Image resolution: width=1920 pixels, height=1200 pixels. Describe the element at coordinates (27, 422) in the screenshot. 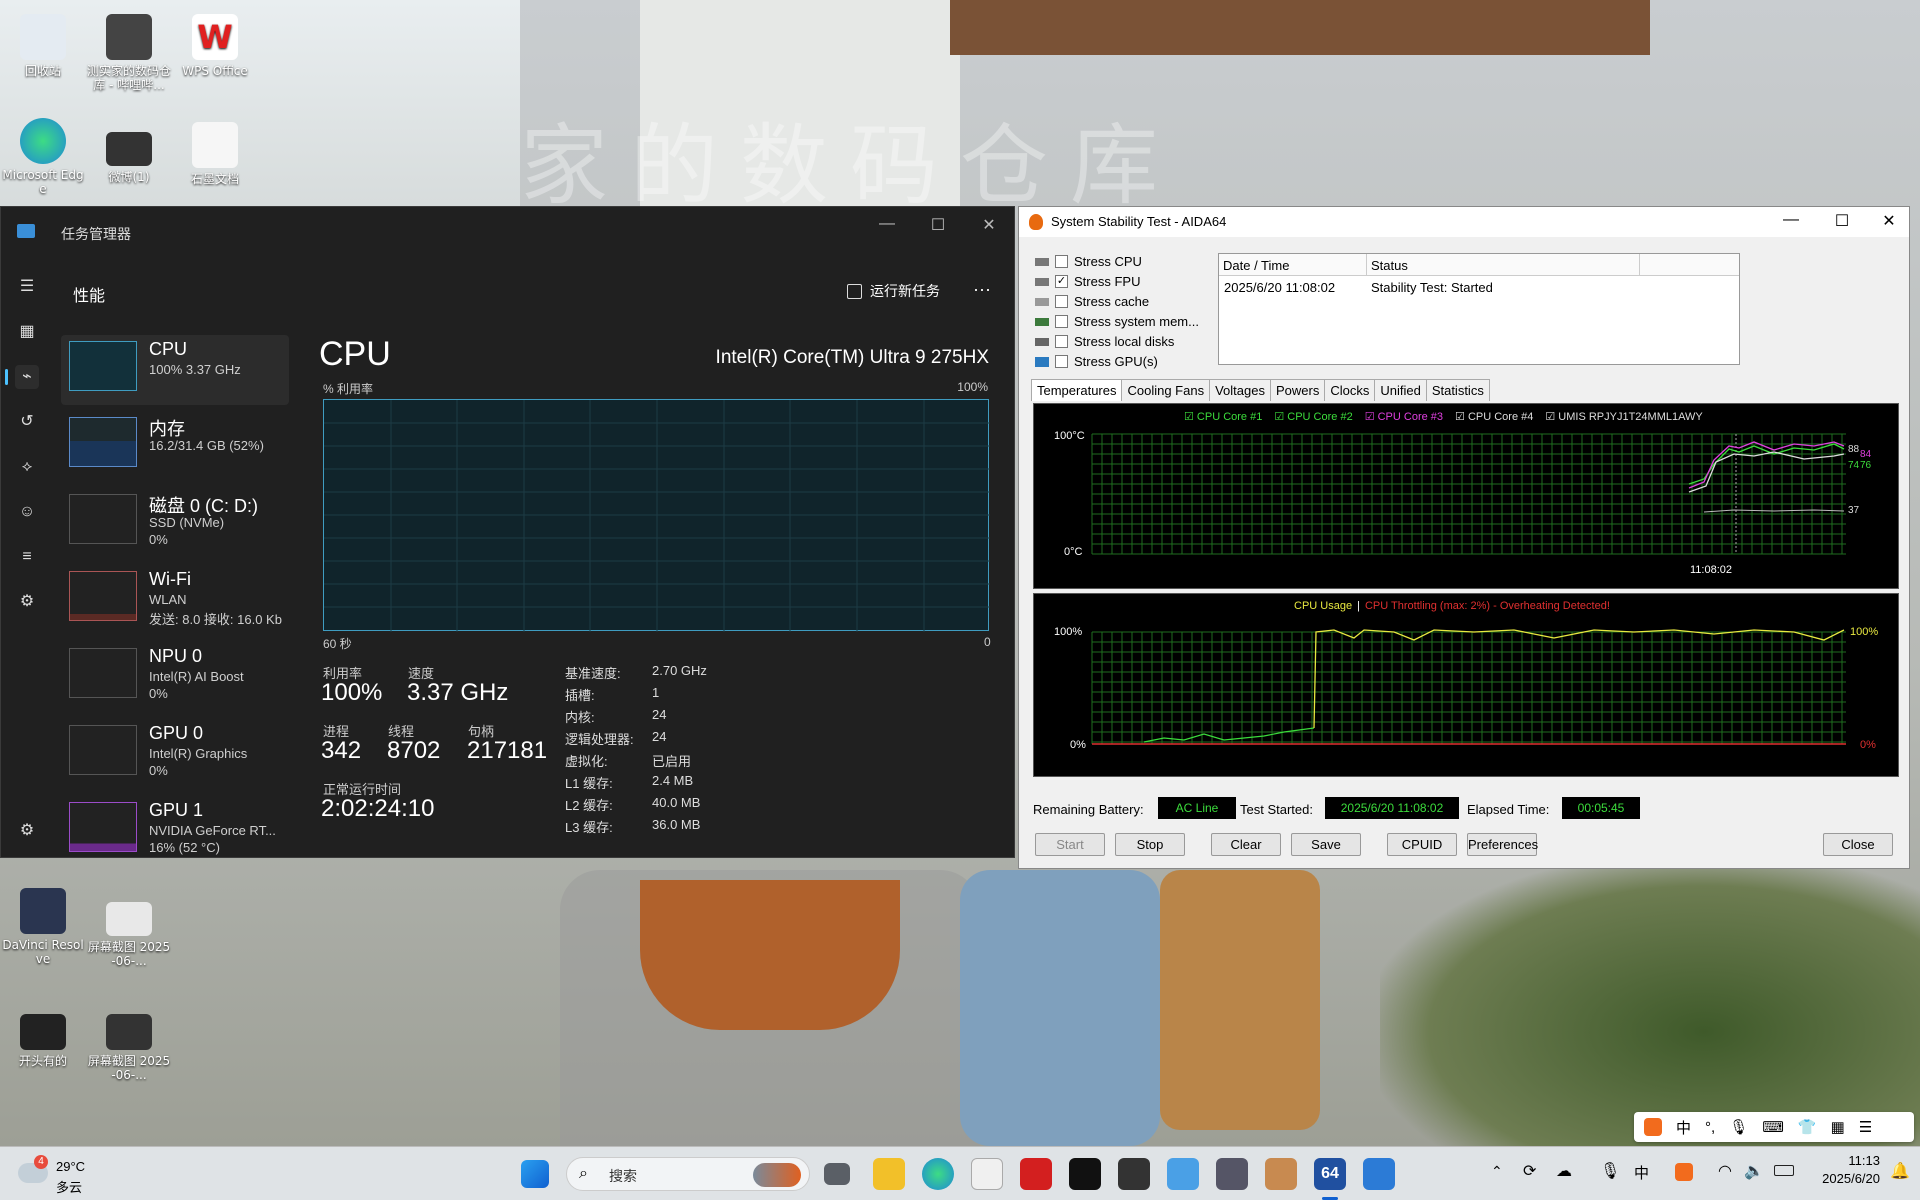

I see `app-history-icon: ↺` at that location.